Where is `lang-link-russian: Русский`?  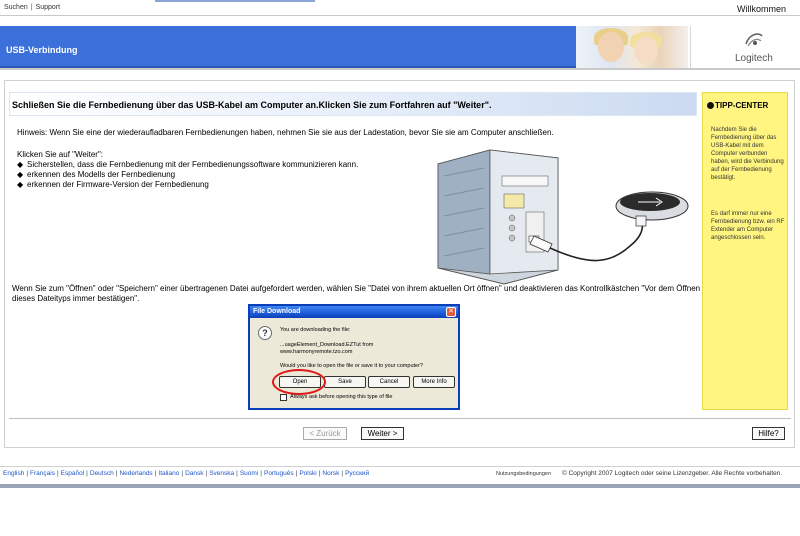 lang-link-russian: Русский is located at coordinates (357, 473).